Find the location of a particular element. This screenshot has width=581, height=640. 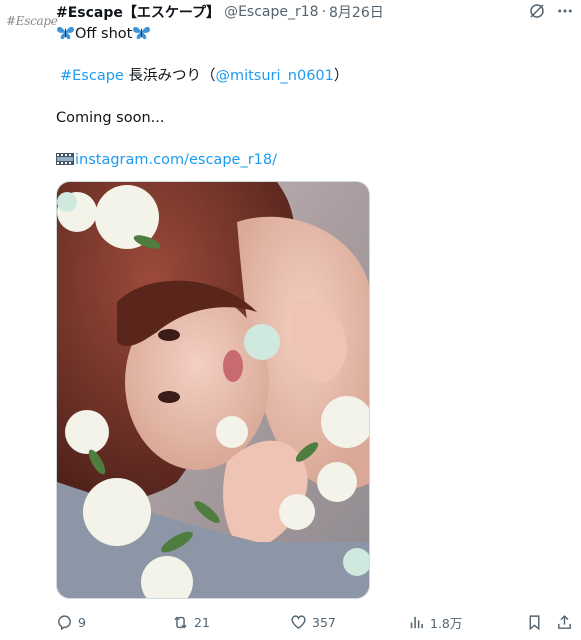

repost-icon is located at coordinates (180, 622).